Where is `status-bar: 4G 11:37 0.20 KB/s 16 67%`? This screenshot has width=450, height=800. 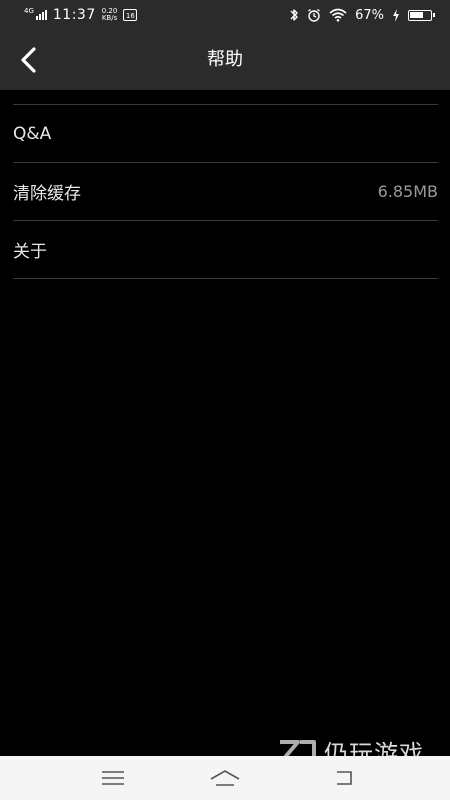
status-bar: 4G 11:37 0.20 KB/s 16 67% is located at coordinates (225, 15).